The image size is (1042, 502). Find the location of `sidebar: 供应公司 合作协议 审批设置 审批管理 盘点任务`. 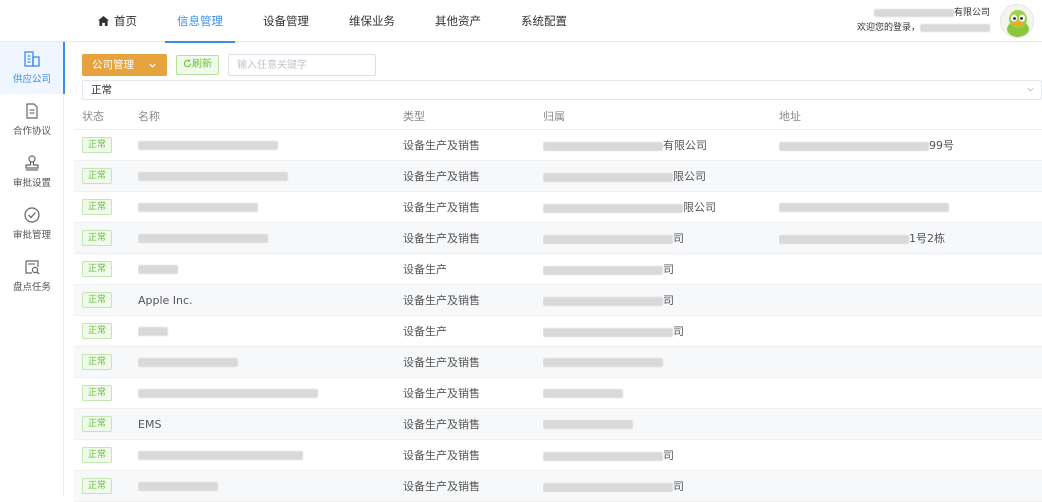

sidebar: 供应公司 合作协议 审批设置 审批管理 盘点任务 is located at coordinates (32, 269).